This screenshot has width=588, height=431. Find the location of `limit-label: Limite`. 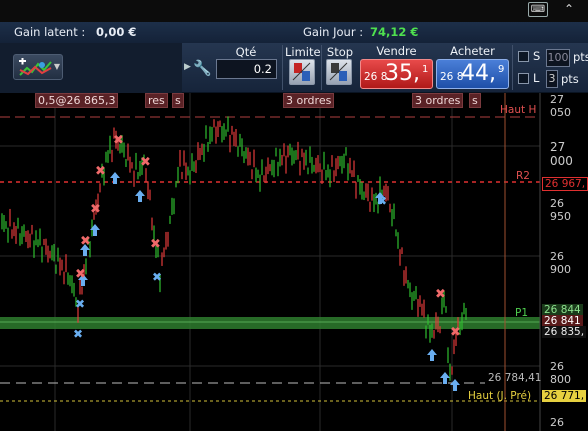

limit-label: Limite is located at coordinates (303, 52).